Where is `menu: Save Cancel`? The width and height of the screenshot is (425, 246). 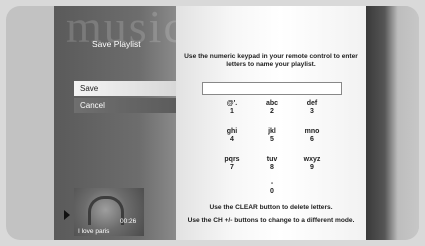 menu: Save Cancel is located at coordinates (125, 98).